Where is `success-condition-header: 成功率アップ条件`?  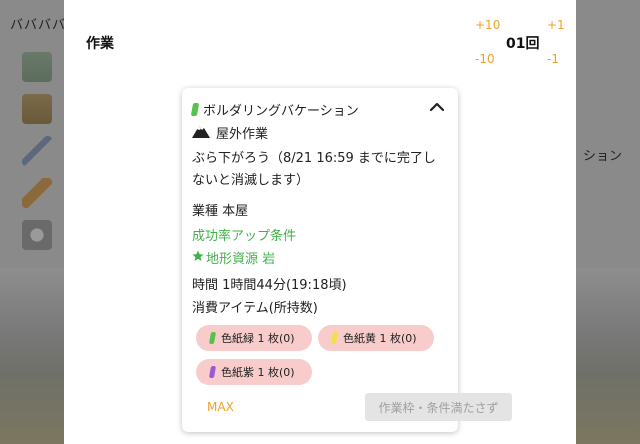
success-condition-header: 成功率アップ条件 is located at coordinates (244, 236).